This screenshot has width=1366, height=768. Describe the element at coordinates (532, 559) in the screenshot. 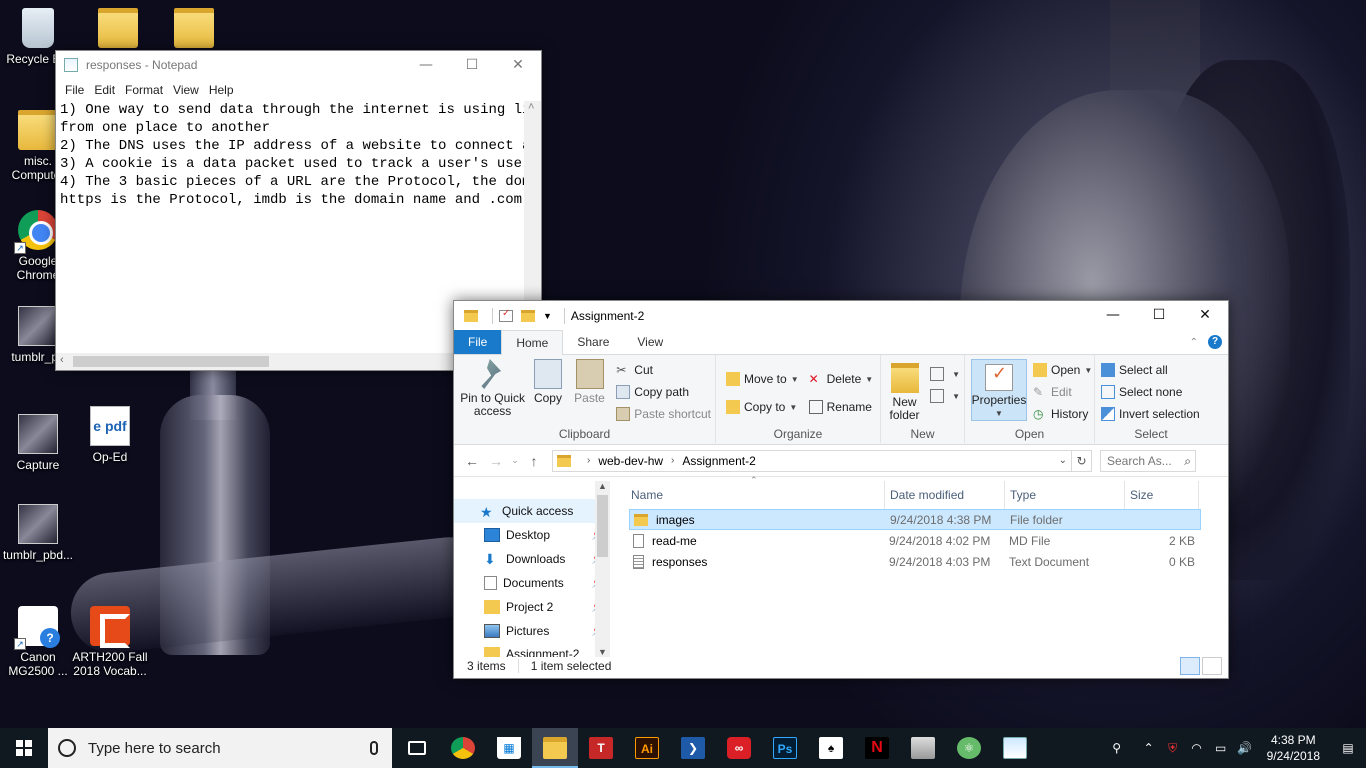

I see `nav-item-downloads: ⬇ Downloads 📌` at that location.